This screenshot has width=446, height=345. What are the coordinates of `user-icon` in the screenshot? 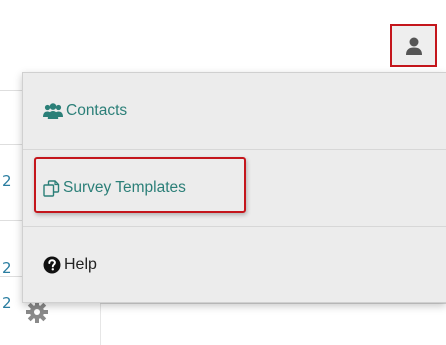 It's located at (414, 46).